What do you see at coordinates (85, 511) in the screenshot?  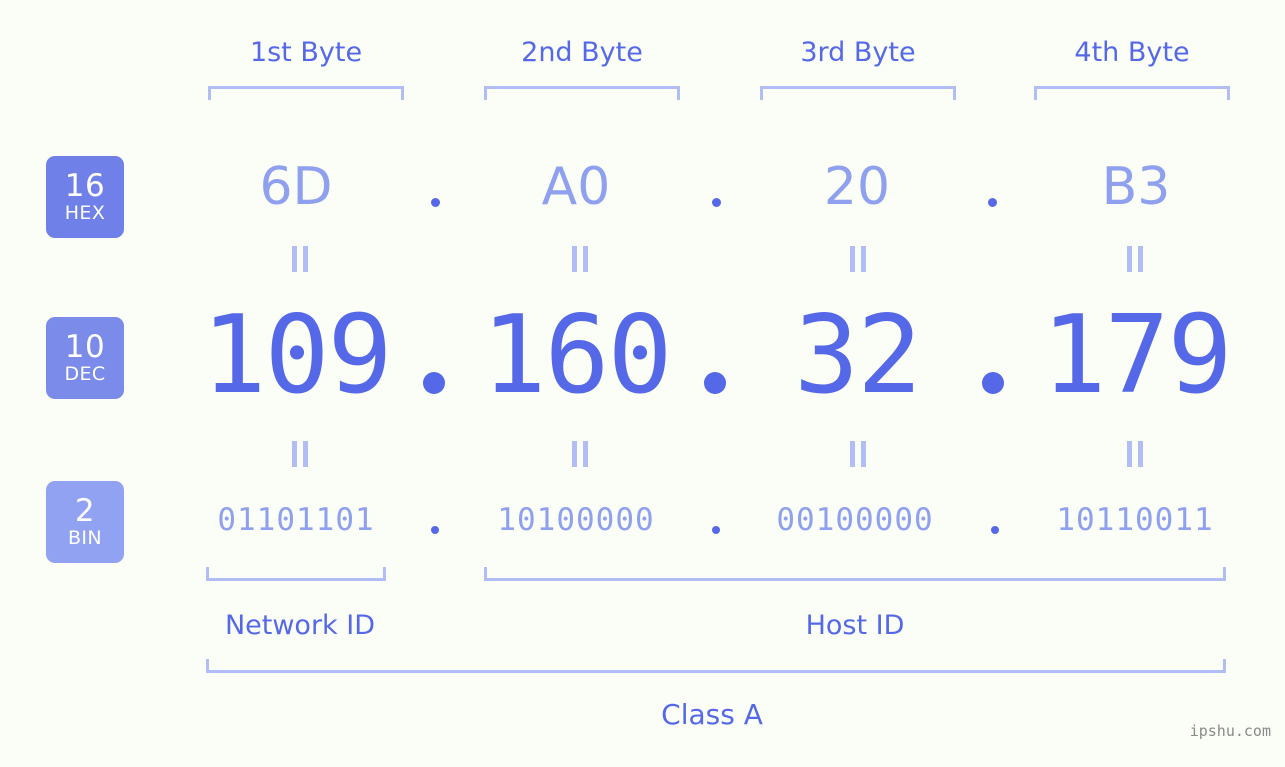 I see `base-badge-bin-number: 2` at bounding box center [85, 511].